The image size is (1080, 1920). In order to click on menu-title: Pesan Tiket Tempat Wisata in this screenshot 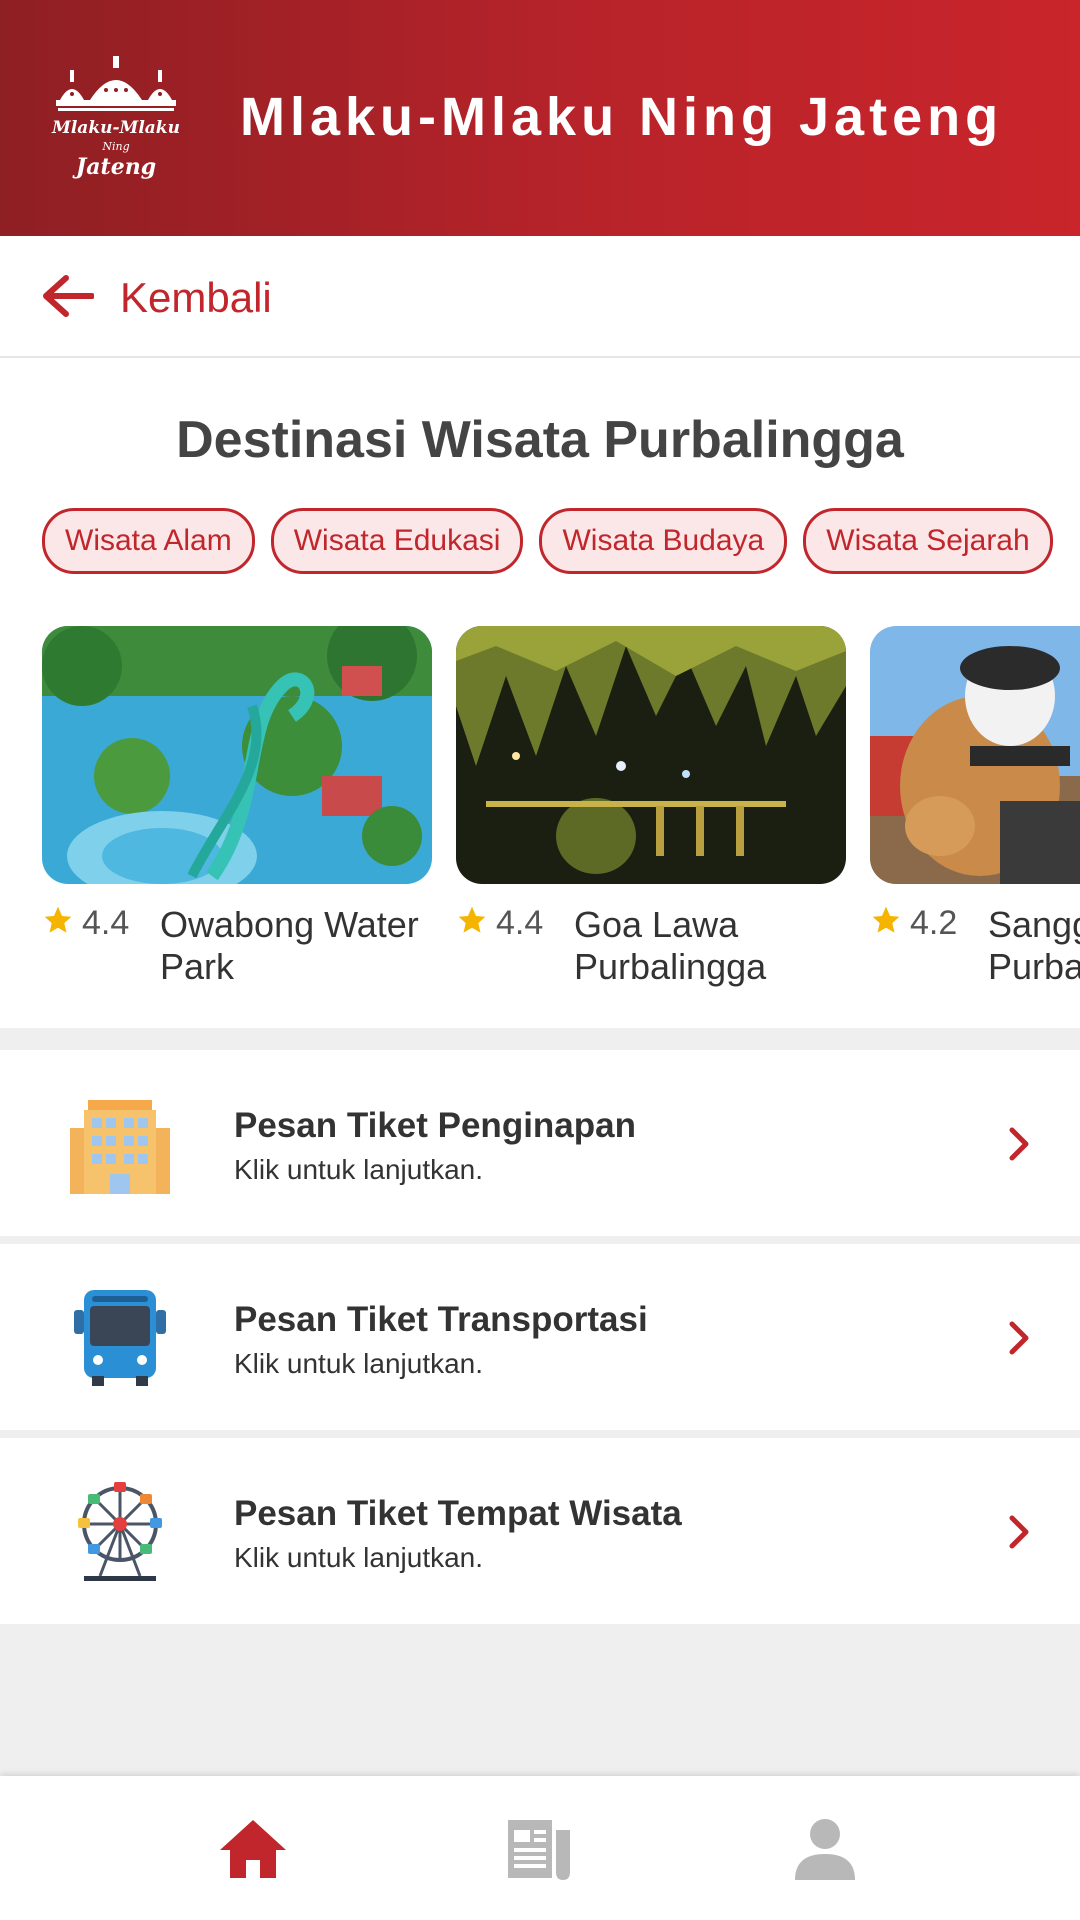, I will do `click(458, 1513)`.